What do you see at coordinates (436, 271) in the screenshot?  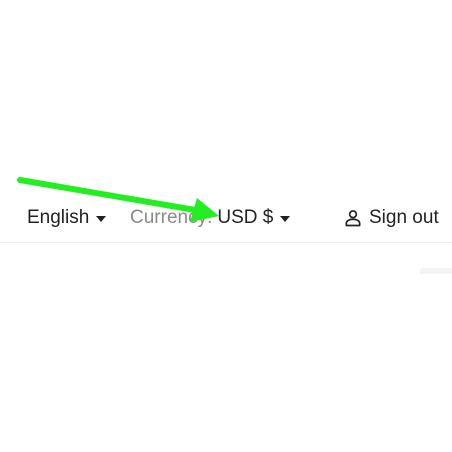 I see `panel-edge` at bounding box center [436, 271].